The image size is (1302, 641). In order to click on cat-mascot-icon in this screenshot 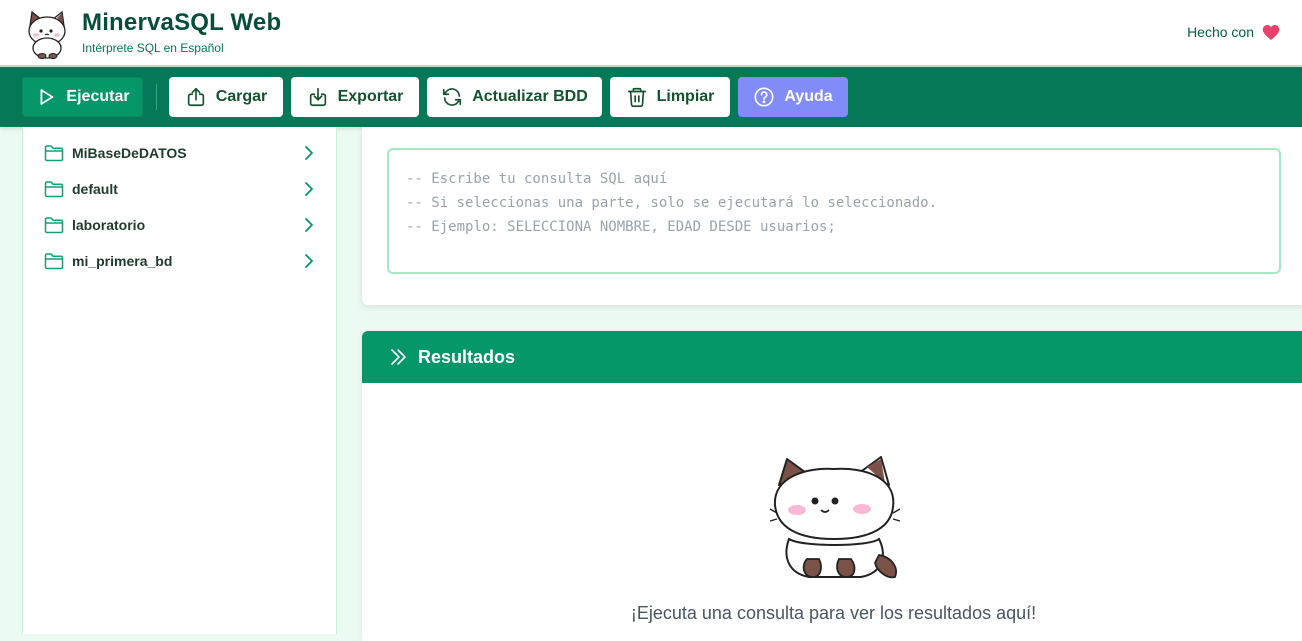, I will do `click(835, 517)`.